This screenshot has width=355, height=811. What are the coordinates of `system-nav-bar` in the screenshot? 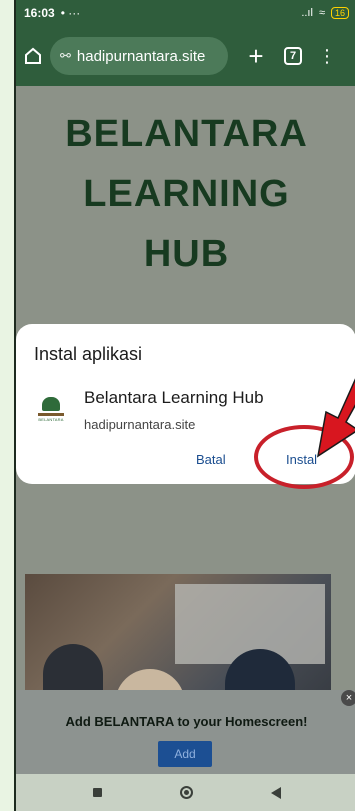 It's located at (185, 792).